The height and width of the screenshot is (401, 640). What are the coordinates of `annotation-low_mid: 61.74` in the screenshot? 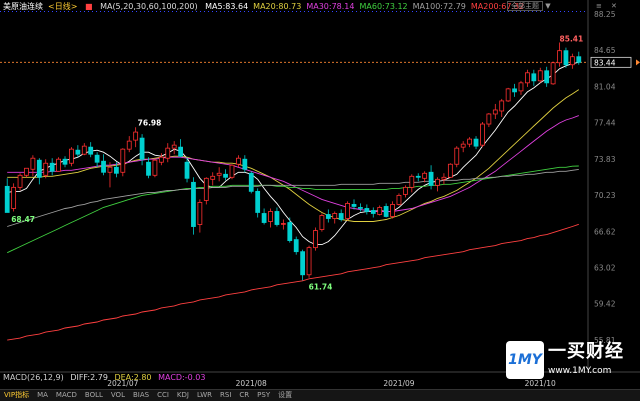 It's located at (321, 286).